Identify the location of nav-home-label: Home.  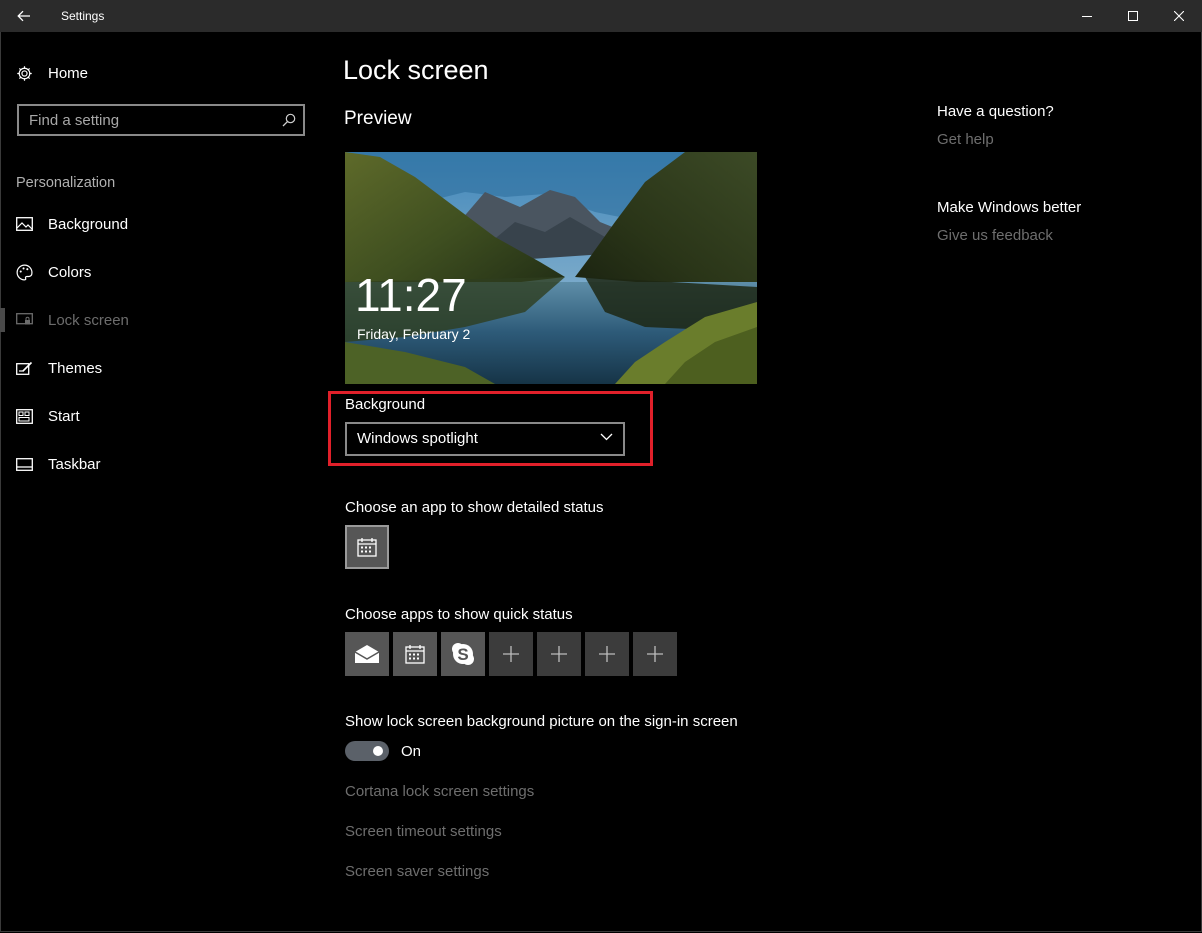
(68, 73).